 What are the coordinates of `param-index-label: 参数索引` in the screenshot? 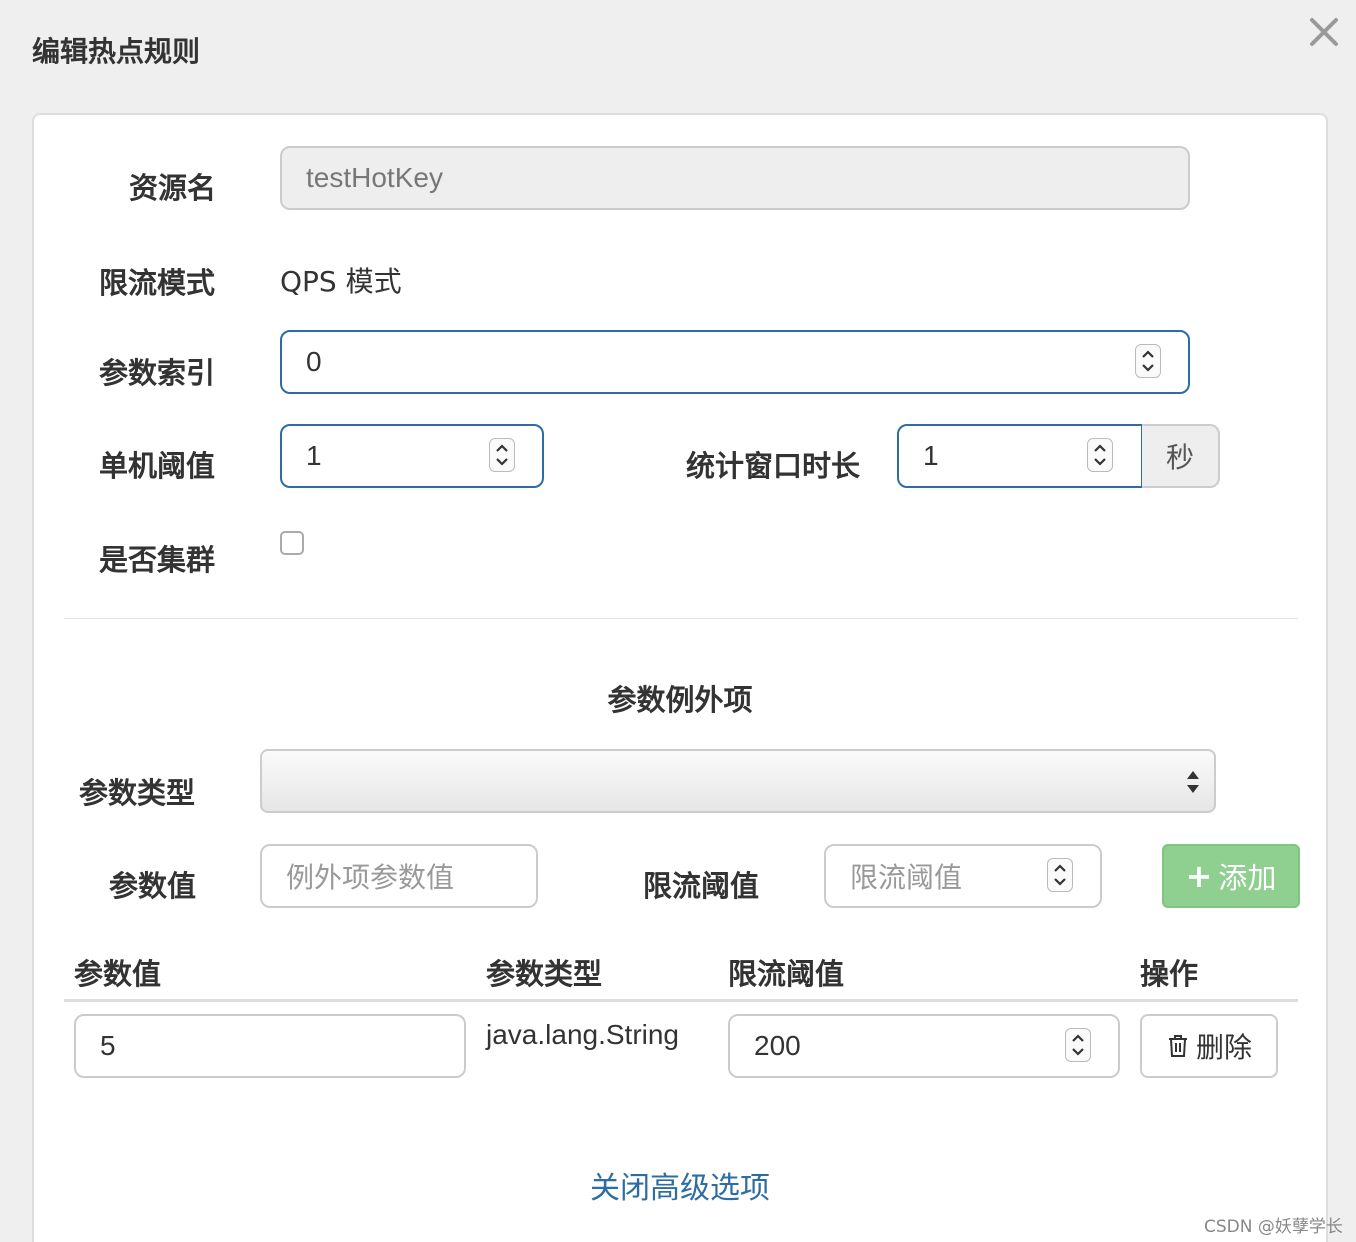 It's located at (157, 373).